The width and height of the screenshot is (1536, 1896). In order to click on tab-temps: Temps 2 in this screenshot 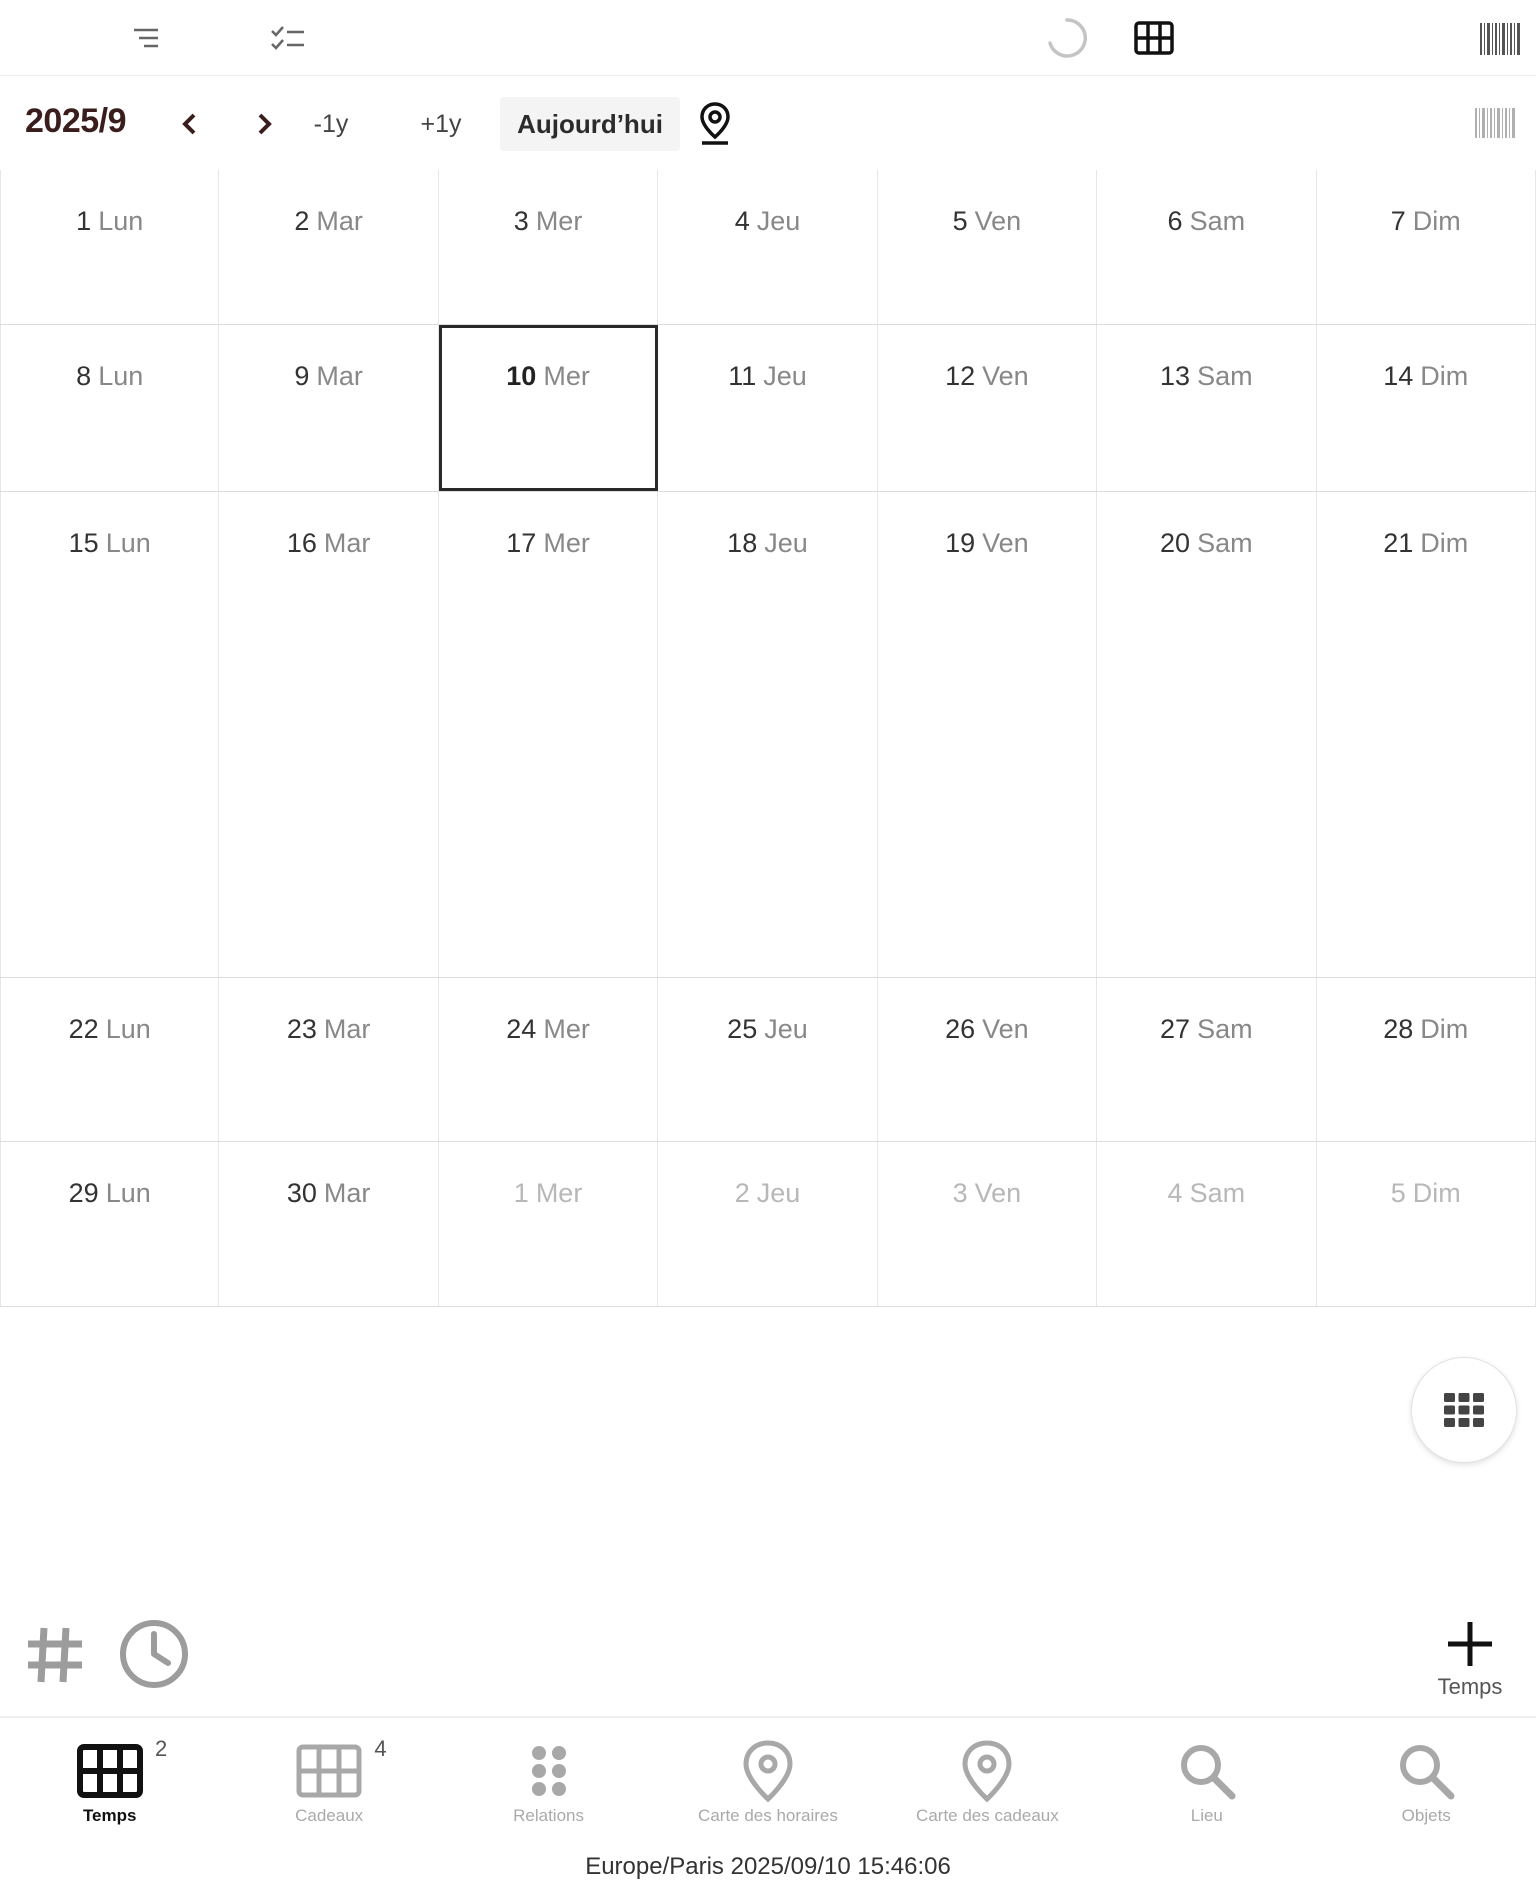, I will do `click(109, 1778)`.